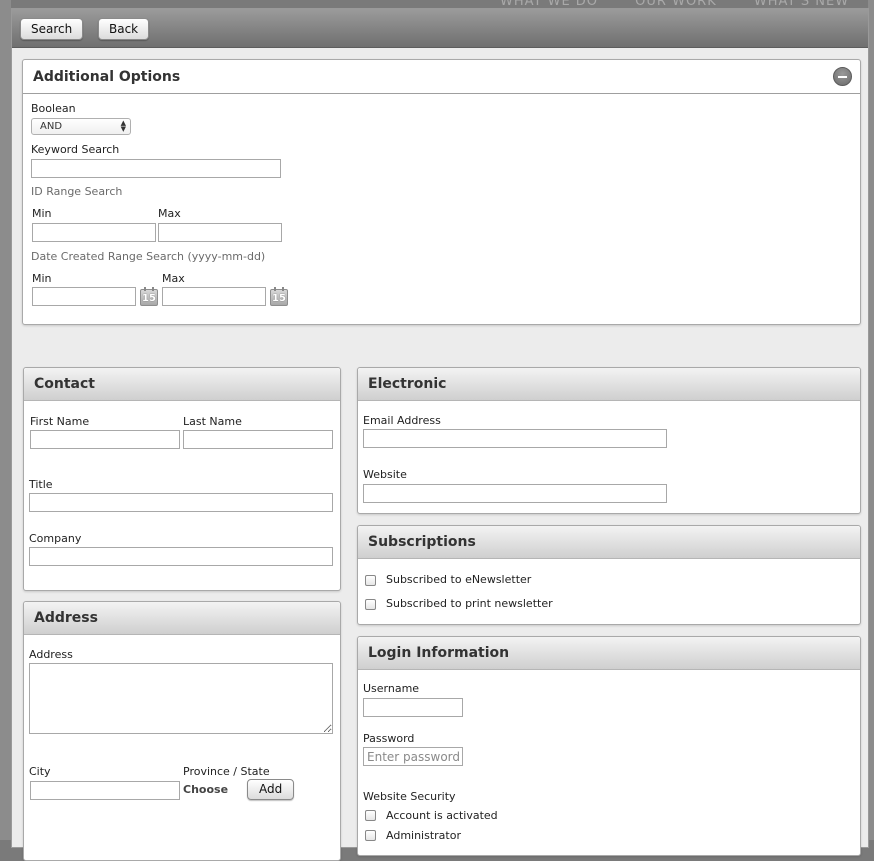 Image resolution: width=874 pixels, height=861 pixels. What do you see at coordinates (123, 126) in the screenshot?
I see `select-arrows-icon: ▲ ▼` at bounding box center [123, 126].